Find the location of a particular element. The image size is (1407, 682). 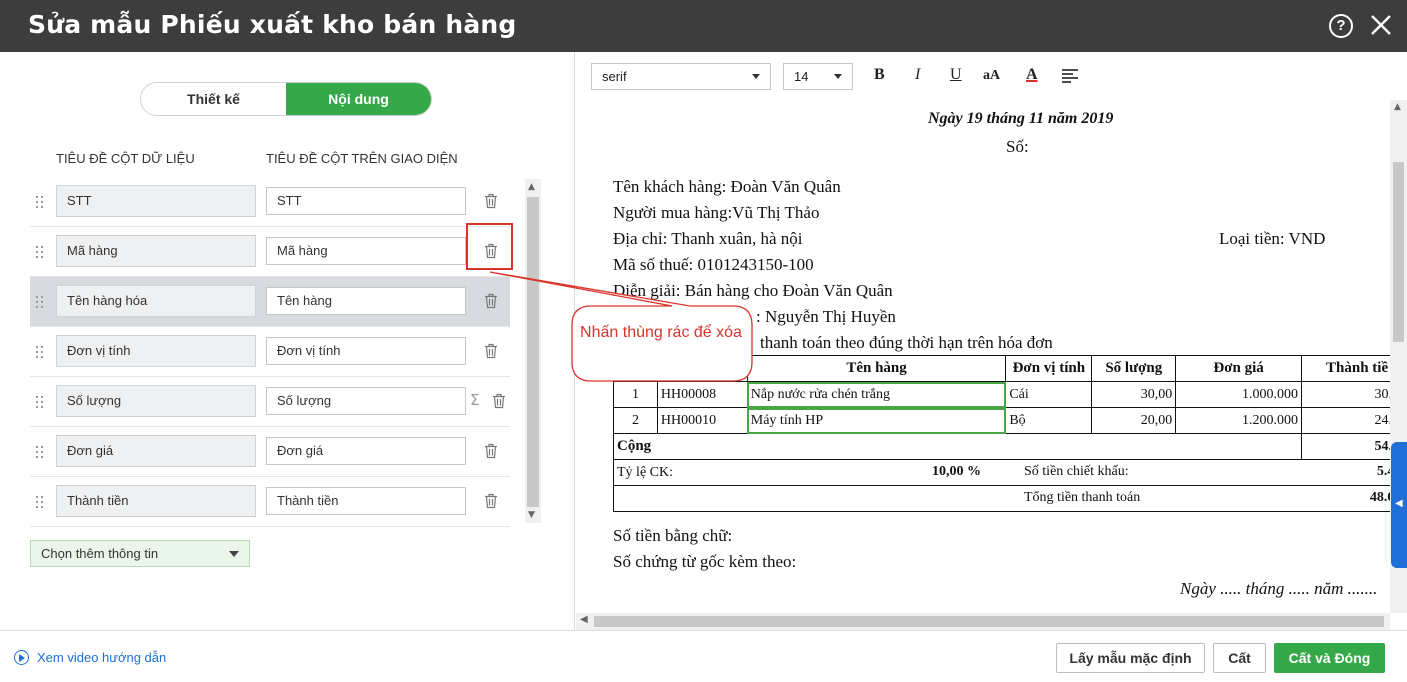

default-template-button: Lấy mẫu mặc định is located at coordinates (1130, 658).